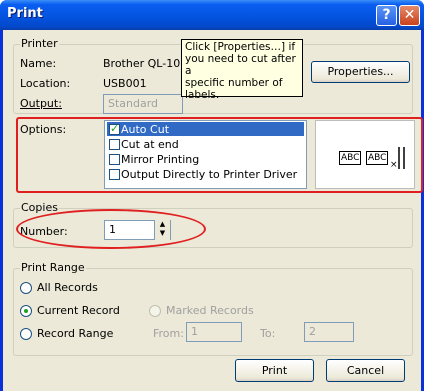 This screenshot has height=391, width=424. What do you see at coordinates (212, 15) in the screenshot?
I see `title-bar: Print ? ✕` at bounding box center [212, 15].